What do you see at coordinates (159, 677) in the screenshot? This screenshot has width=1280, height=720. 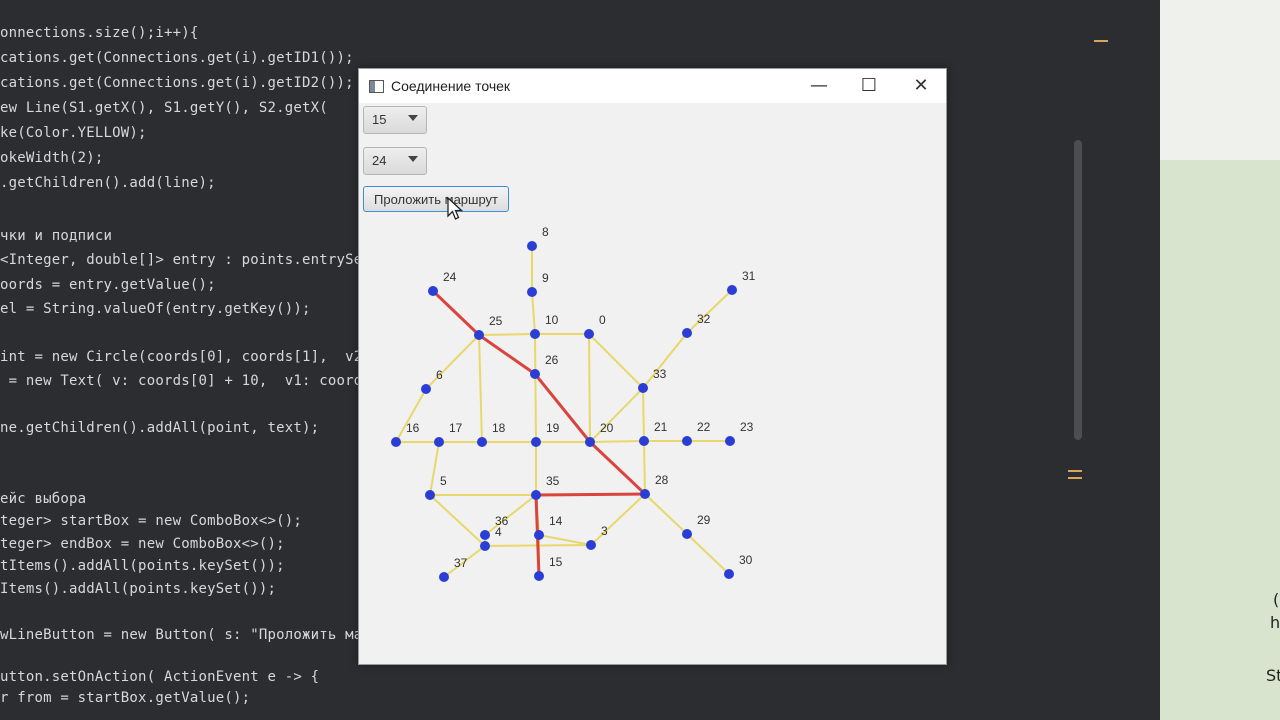 I see `code-line: utton.setOnAction( ActionEvent e -> {` at bounding box center [159, 677].